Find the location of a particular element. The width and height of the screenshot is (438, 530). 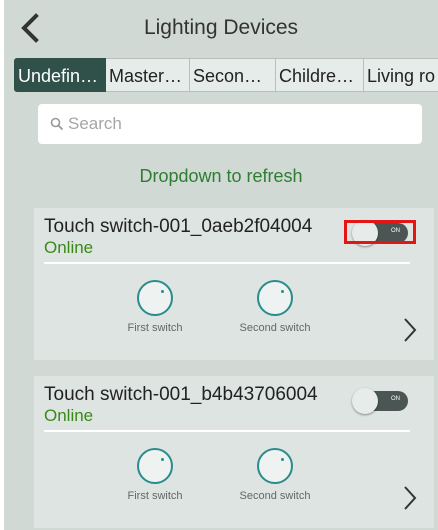

device-name: Touch switch-001_0aeb2f04004 is located at coordinates (178, 226).